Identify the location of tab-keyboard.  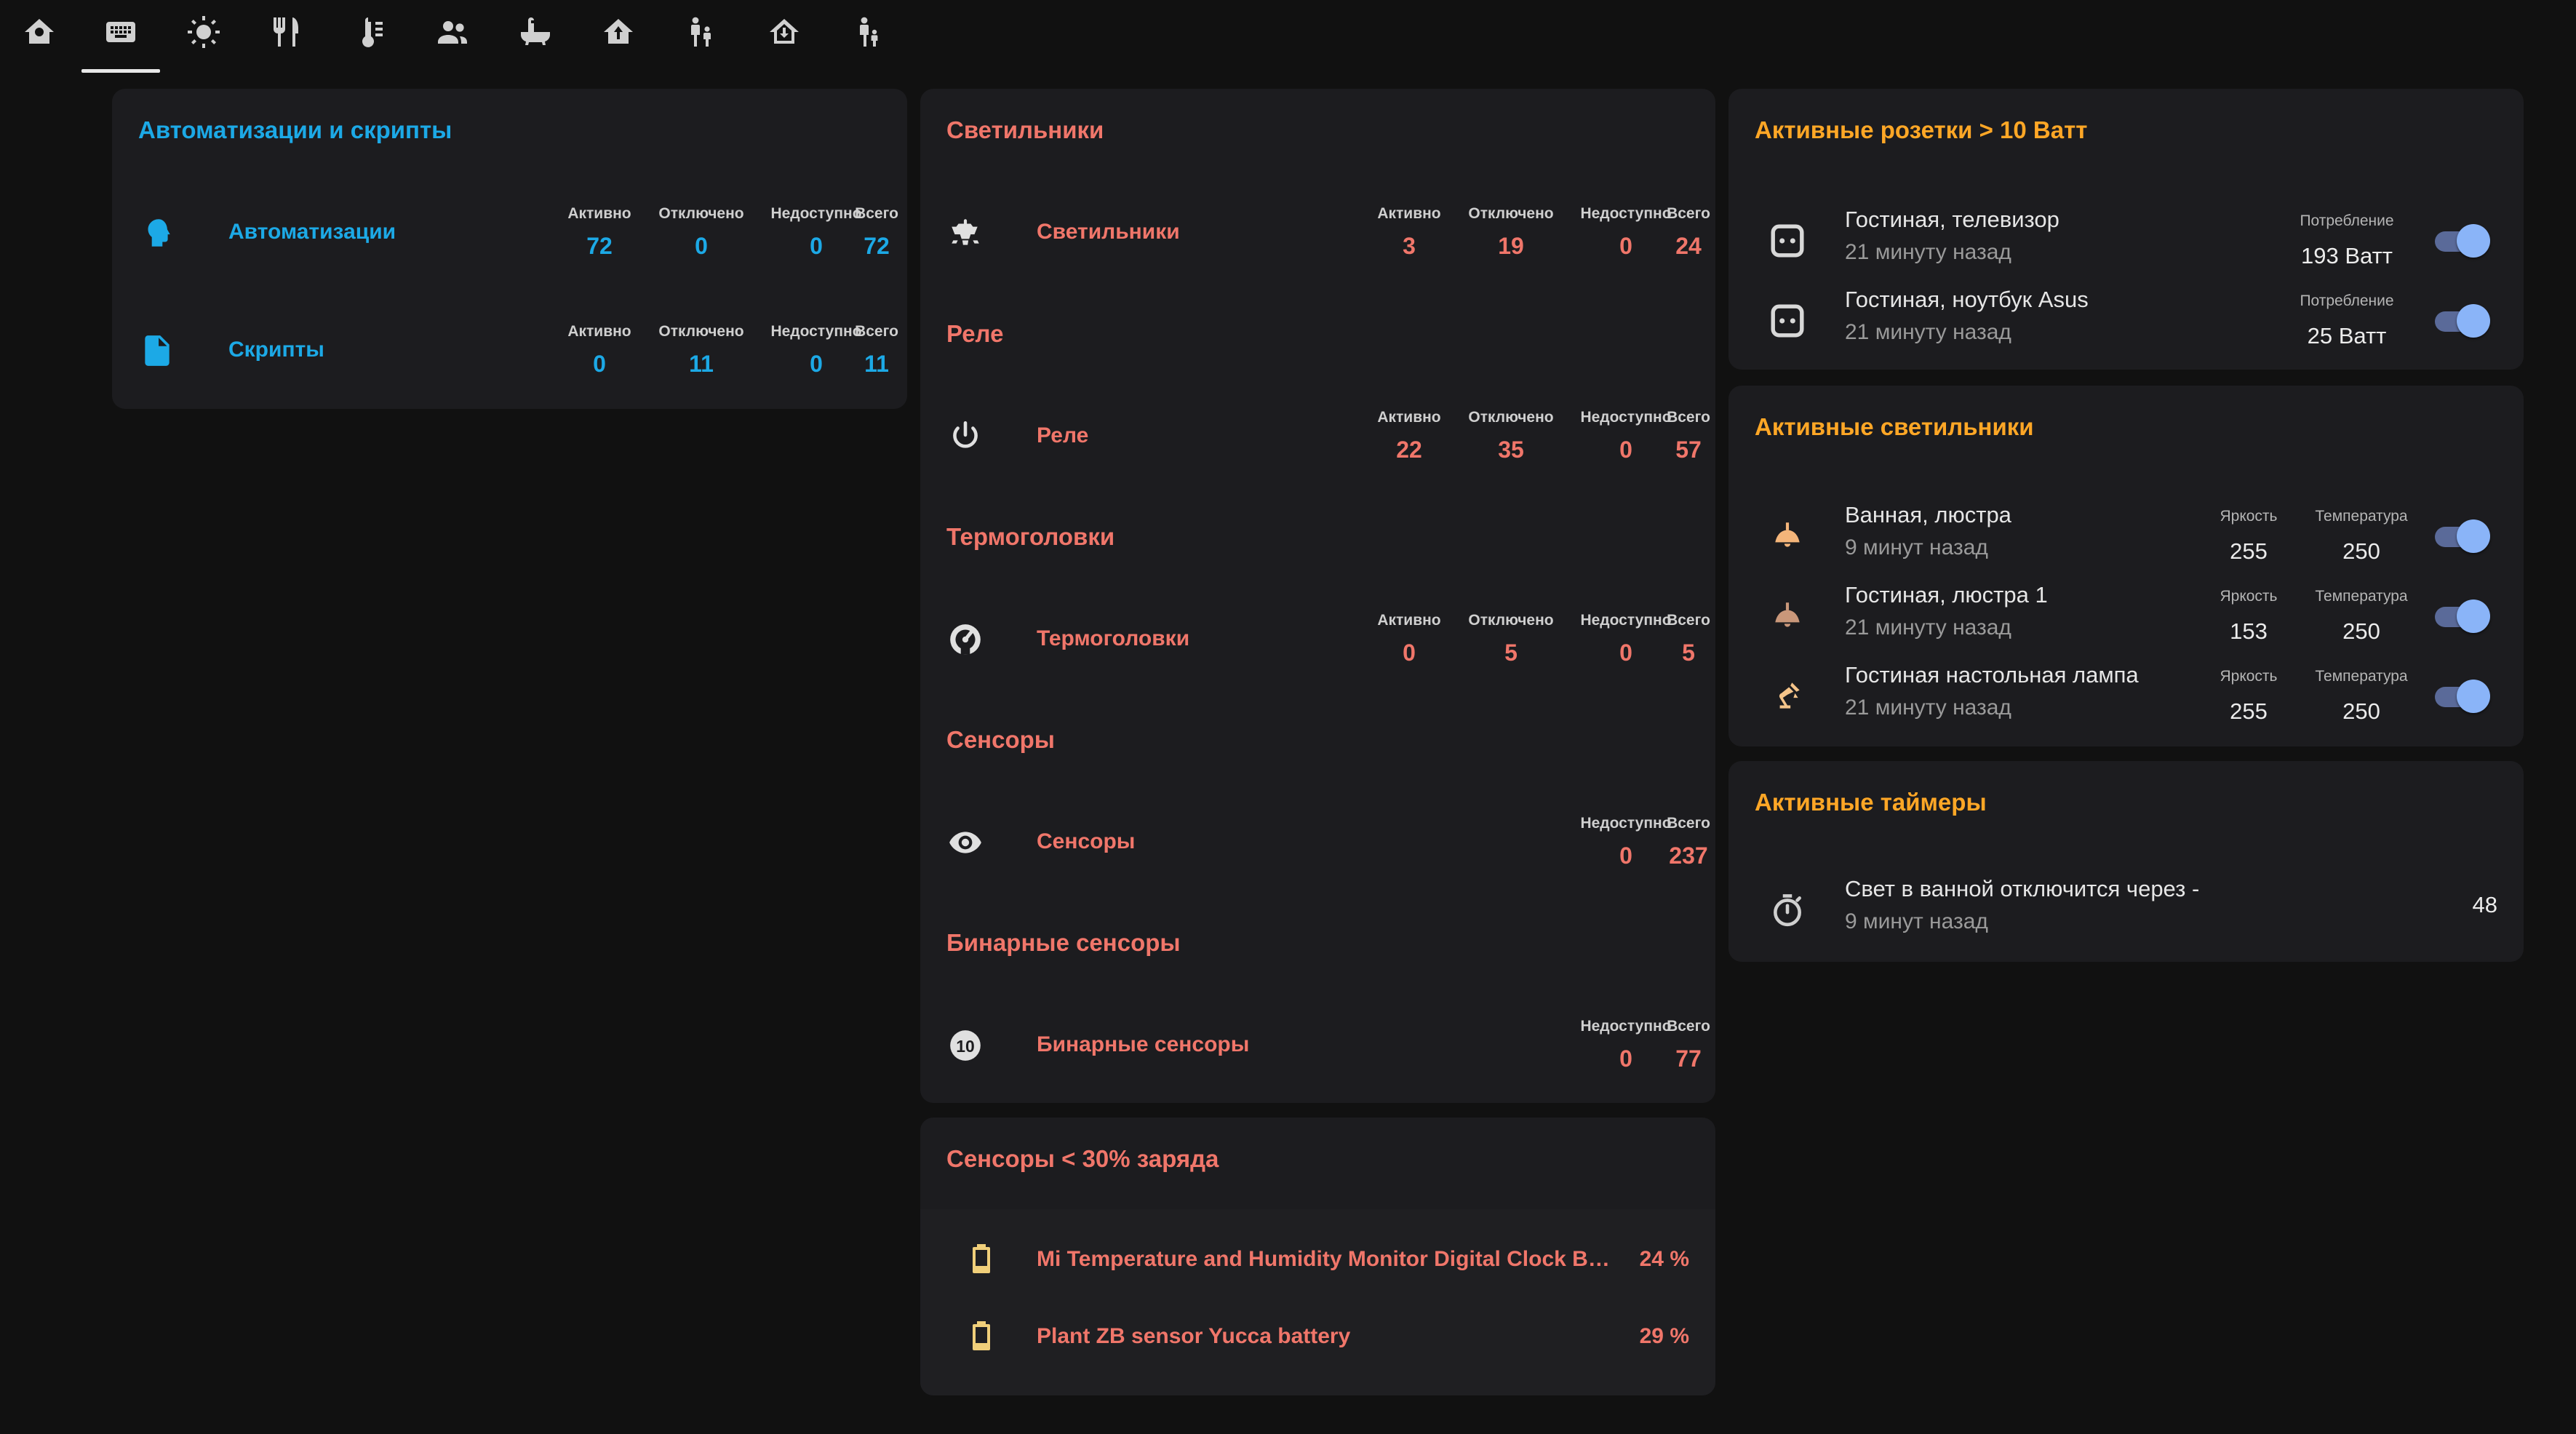
(120, 36).